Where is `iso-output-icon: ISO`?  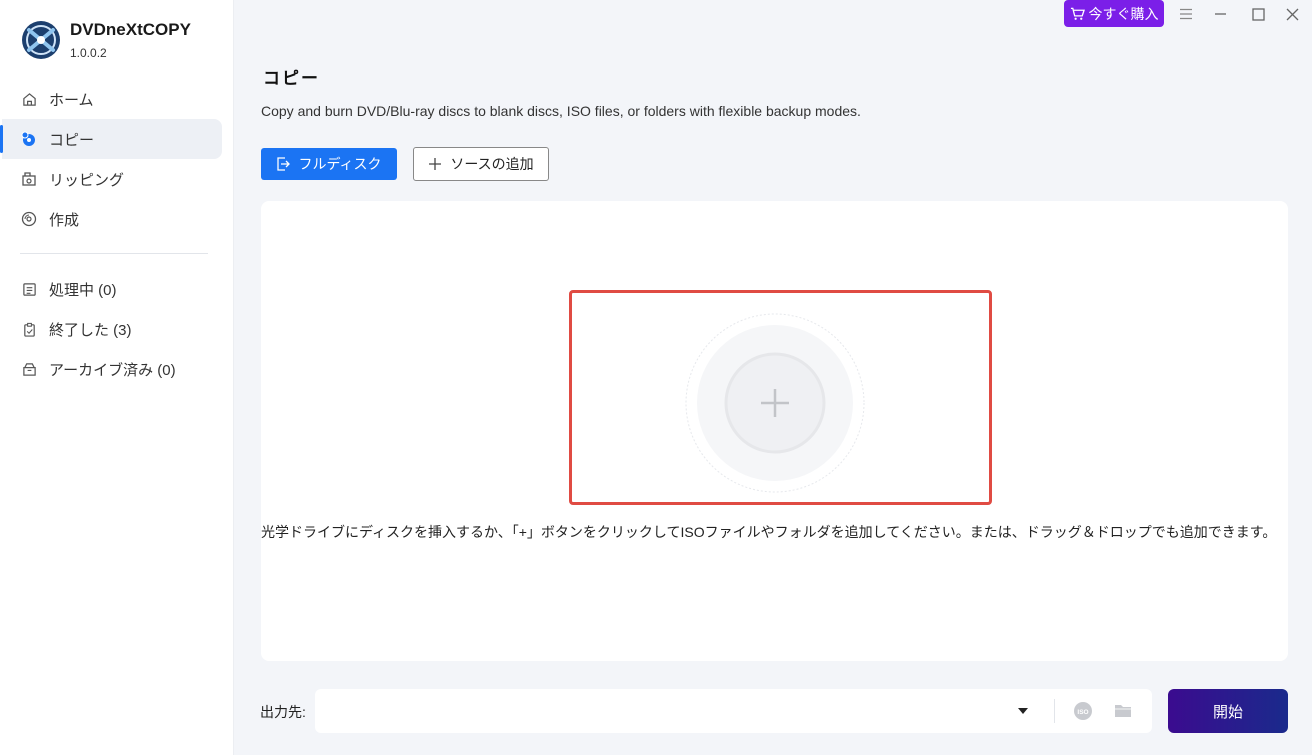
iso-output-icon: ISO is located at coordinates (1083, 711).